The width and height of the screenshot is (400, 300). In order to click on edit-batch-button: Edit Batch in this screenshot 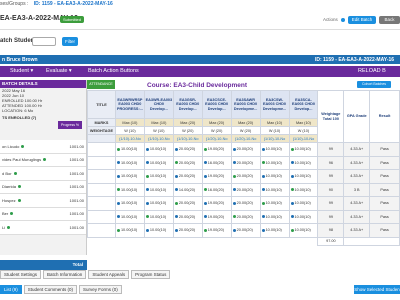, I will do `click(362, 20)`.